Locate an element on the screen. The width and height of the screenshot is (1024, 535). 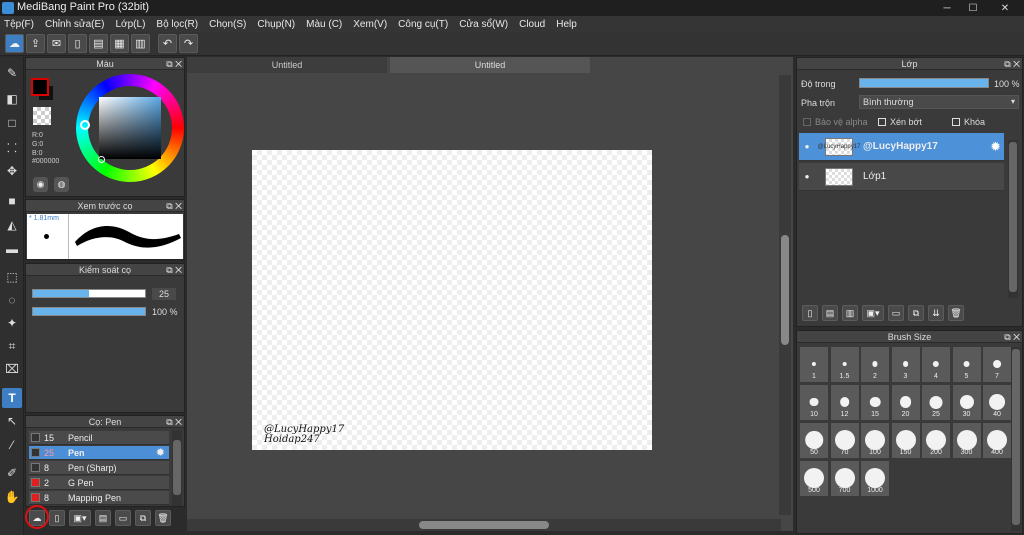
brush-size-cell: 10 is located at coordinates (814, 402).